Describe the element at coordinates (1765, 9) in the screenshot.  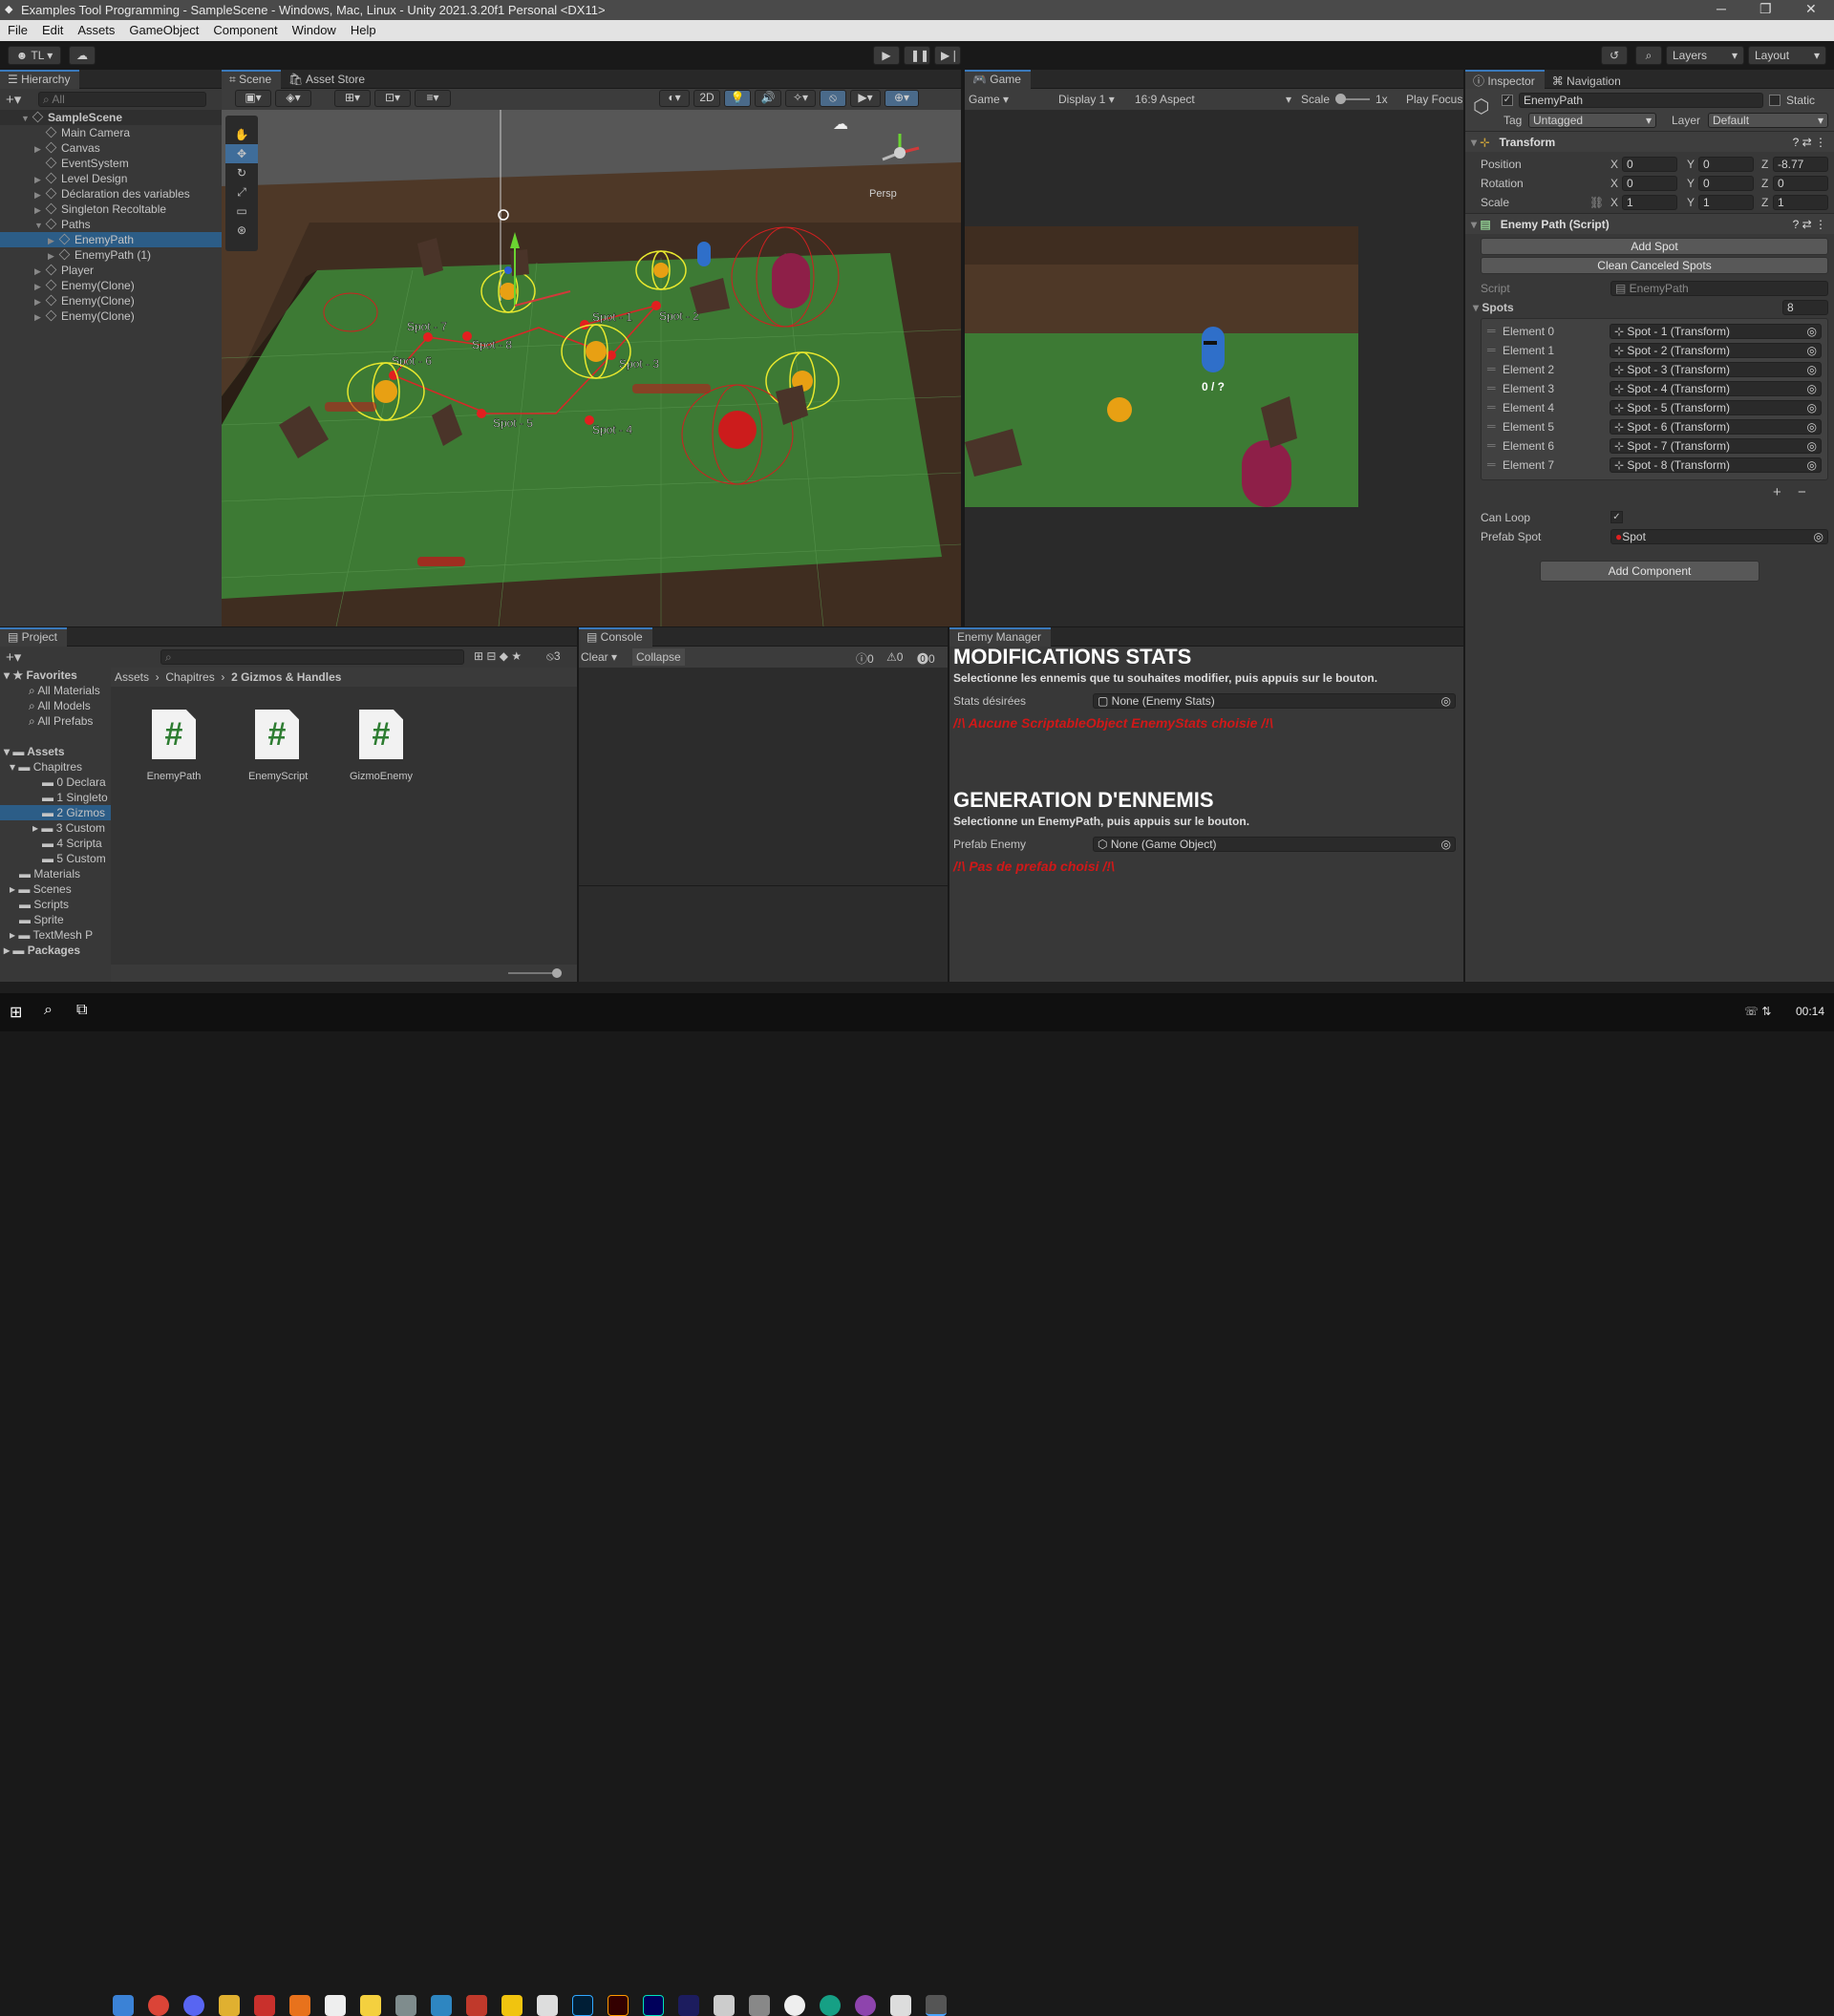
I see `maximize-icon: ❐` at that location.